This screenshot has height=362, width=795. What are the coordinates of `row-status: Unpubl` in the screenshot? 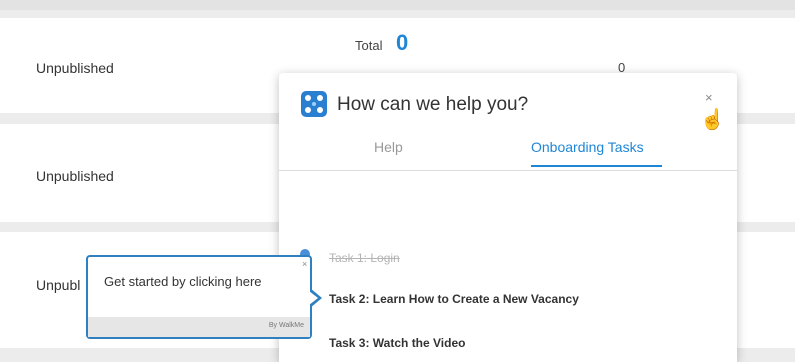 It's located at (58, 285).